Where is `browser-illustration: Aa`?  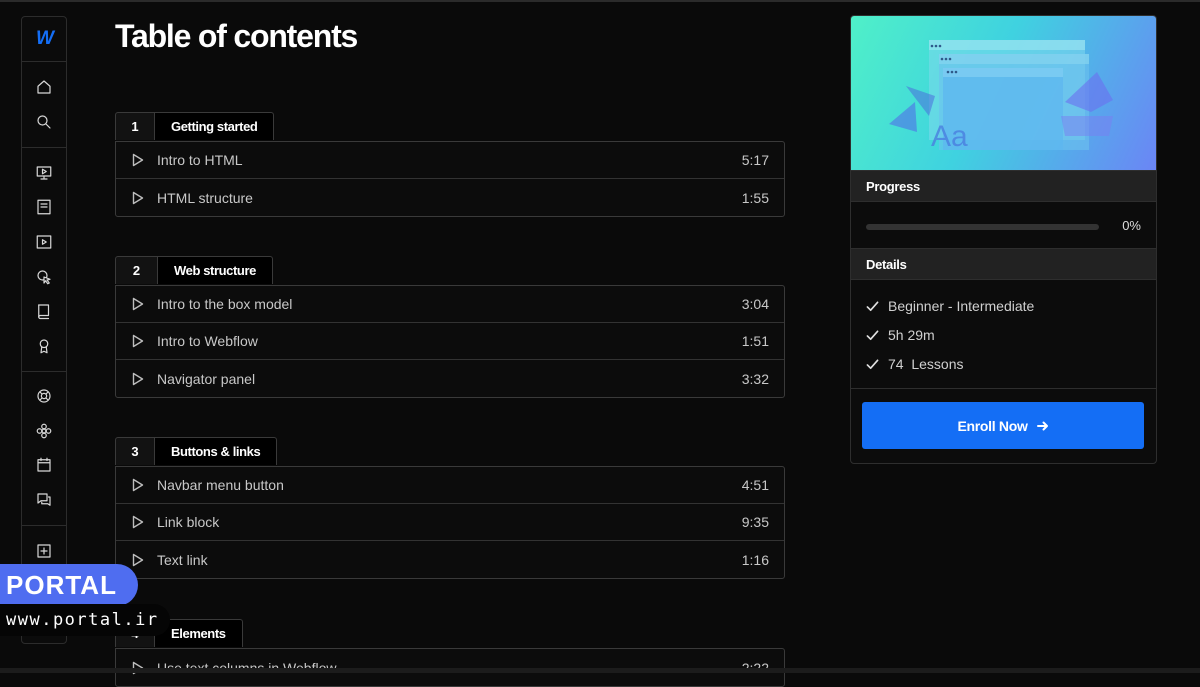 browser-illustration: Aa is located at coordinates (1001, 96).